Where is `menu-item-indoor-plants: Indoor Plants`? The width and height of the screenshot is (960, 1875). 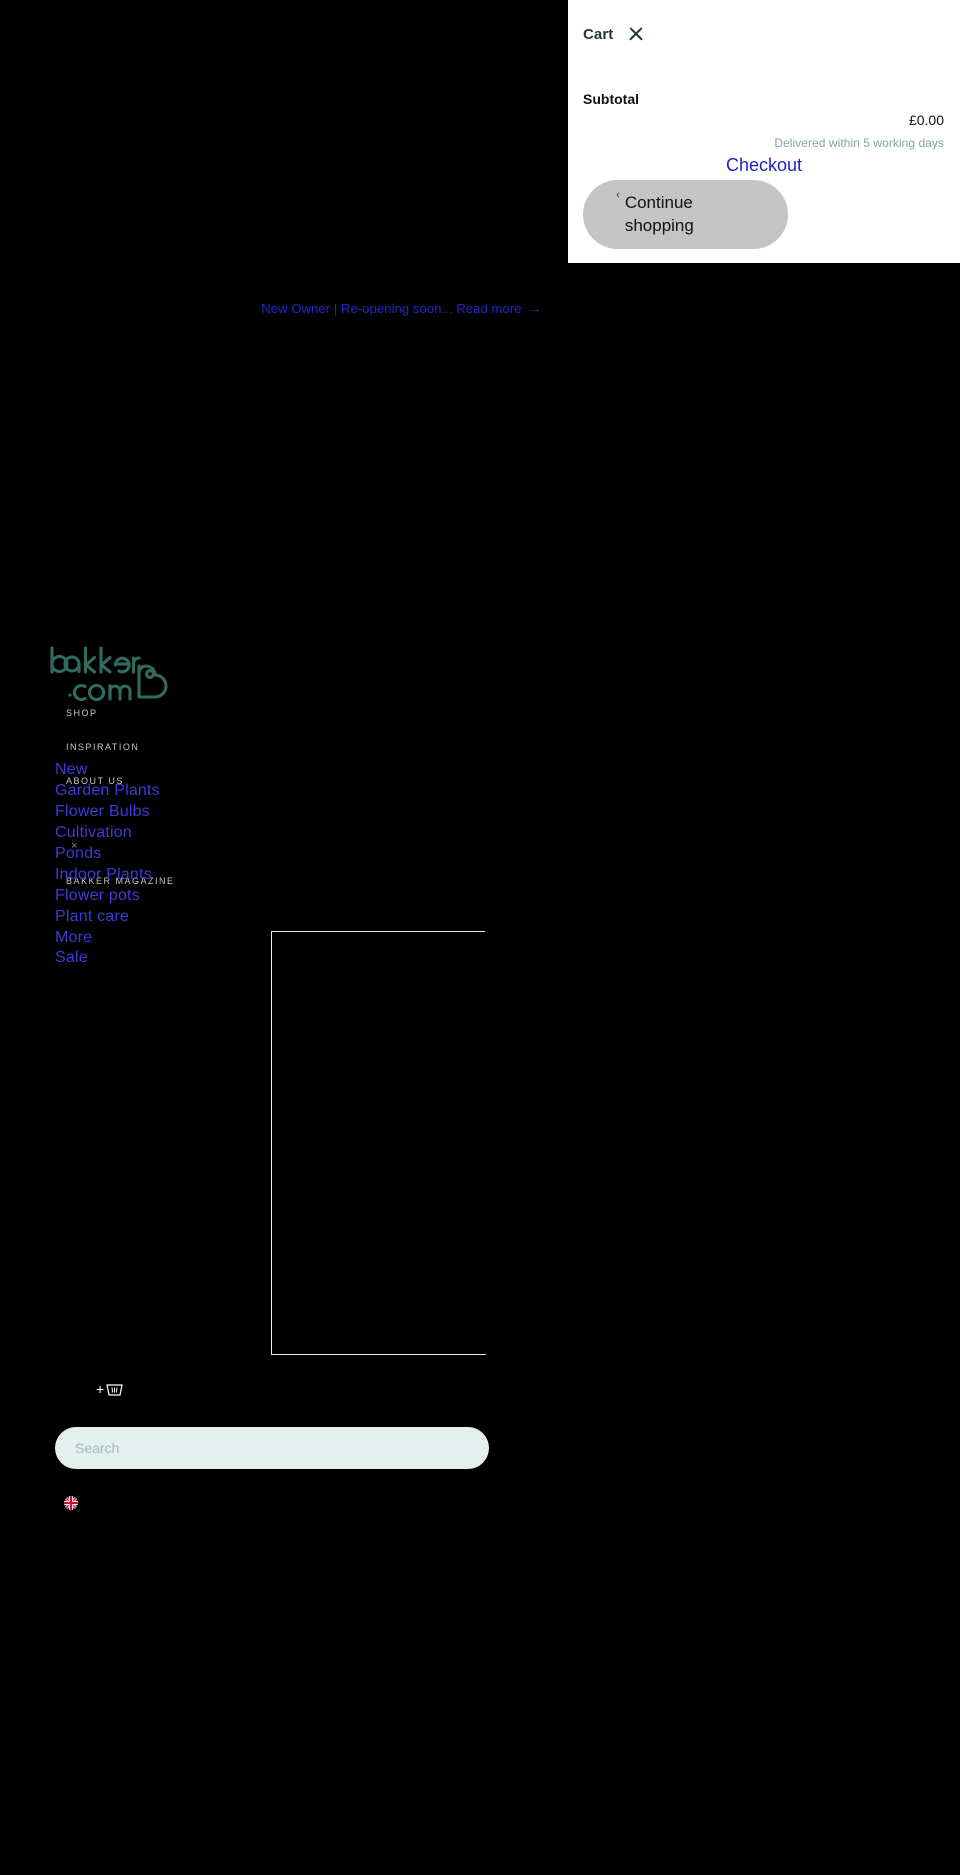 menu-item-indoor-plants: Indoor Plants is located at coordinates (103, 875).